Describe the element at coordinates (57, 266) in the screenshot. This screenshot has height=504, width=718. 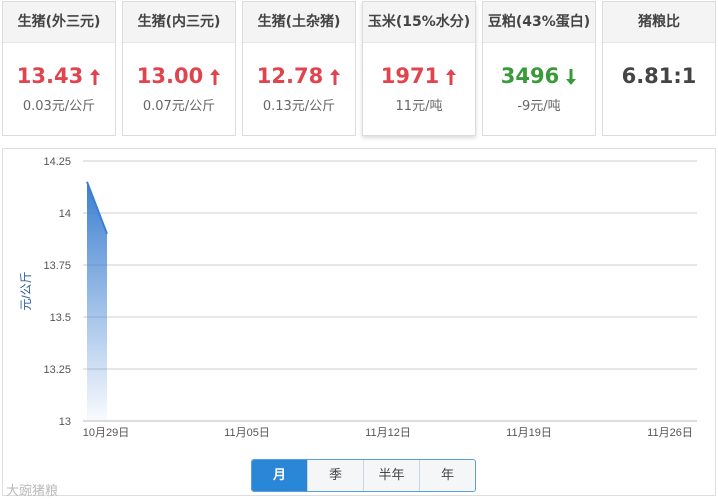
I see `y-tick-label: 13.75` at that location.